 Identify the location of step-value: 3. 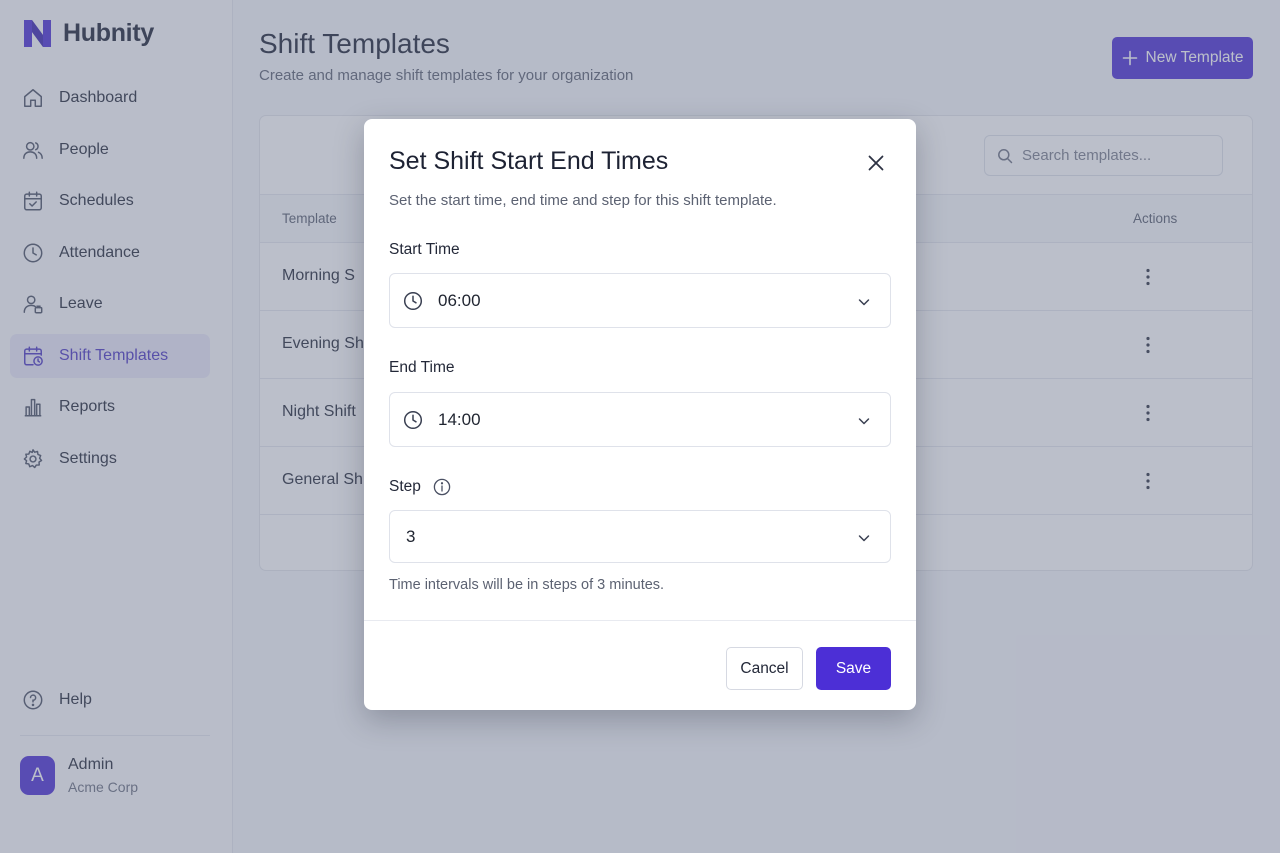
(411, 536).